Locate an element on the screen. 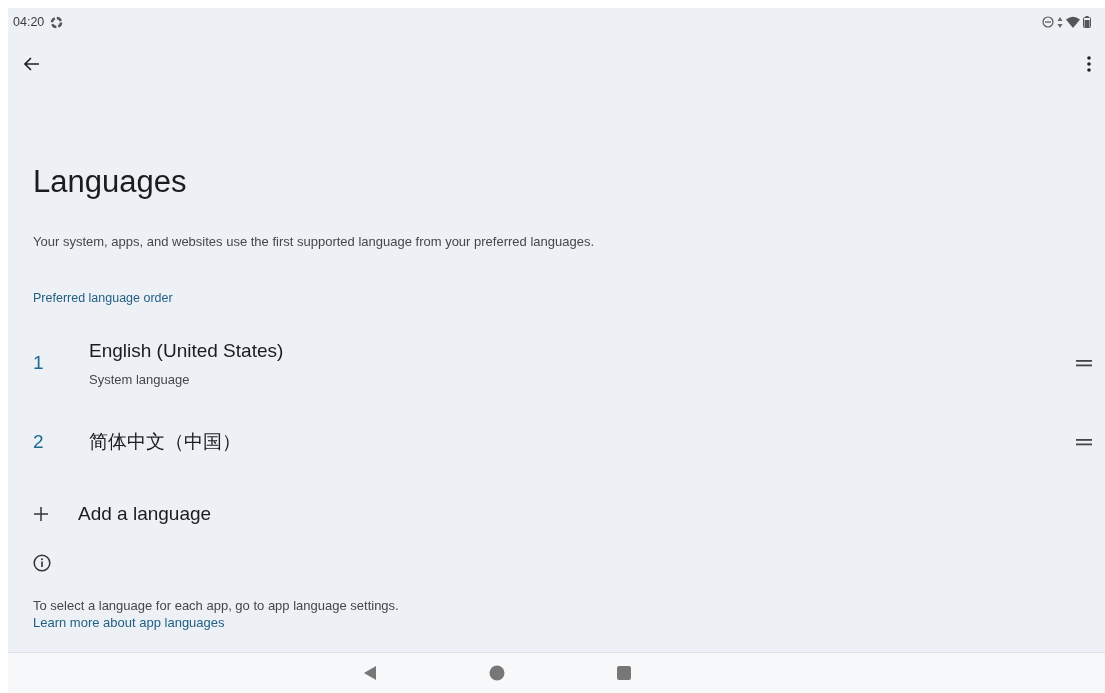  section-header: Preferred language order is located at coordinates (103, 298).